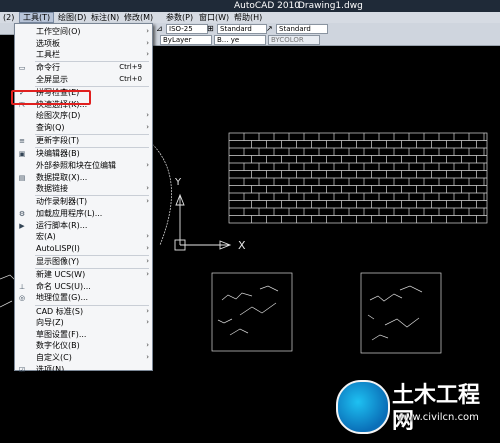 This screenshot has width=500, height=443. What do you see at coordinates (58, 116) in the screenshot?
I see `menu-item-label: 绘图次序(D)` at bounding box center [58, 116].